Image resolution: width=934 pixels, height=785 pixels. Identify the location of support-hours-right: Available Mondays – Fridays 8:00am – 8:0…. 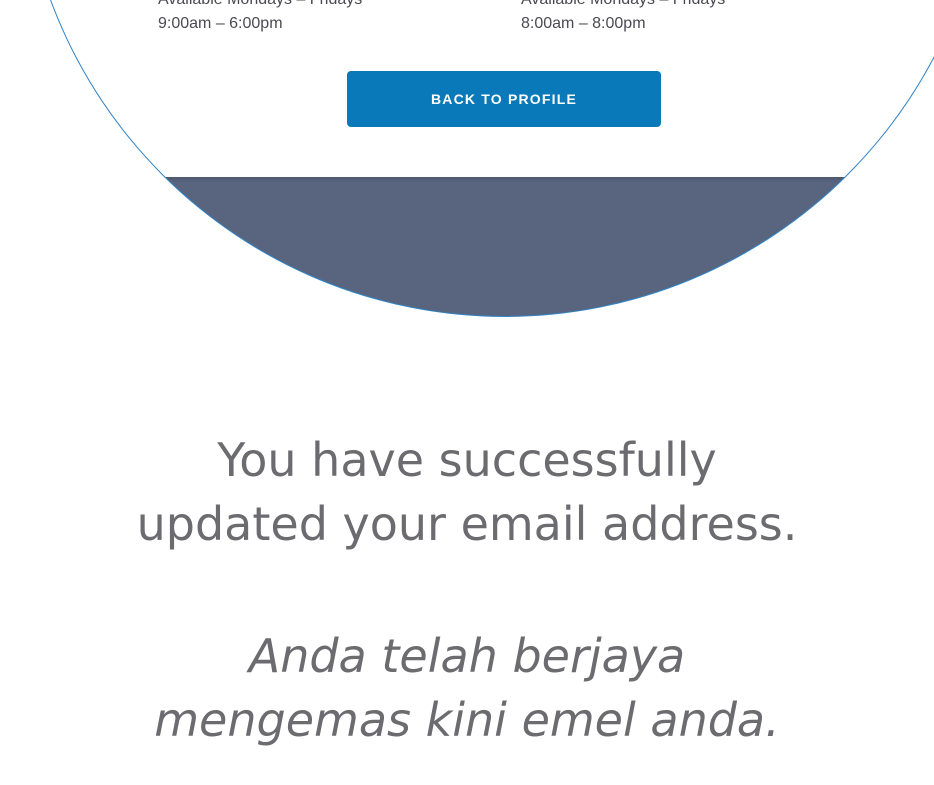
(623, 18).